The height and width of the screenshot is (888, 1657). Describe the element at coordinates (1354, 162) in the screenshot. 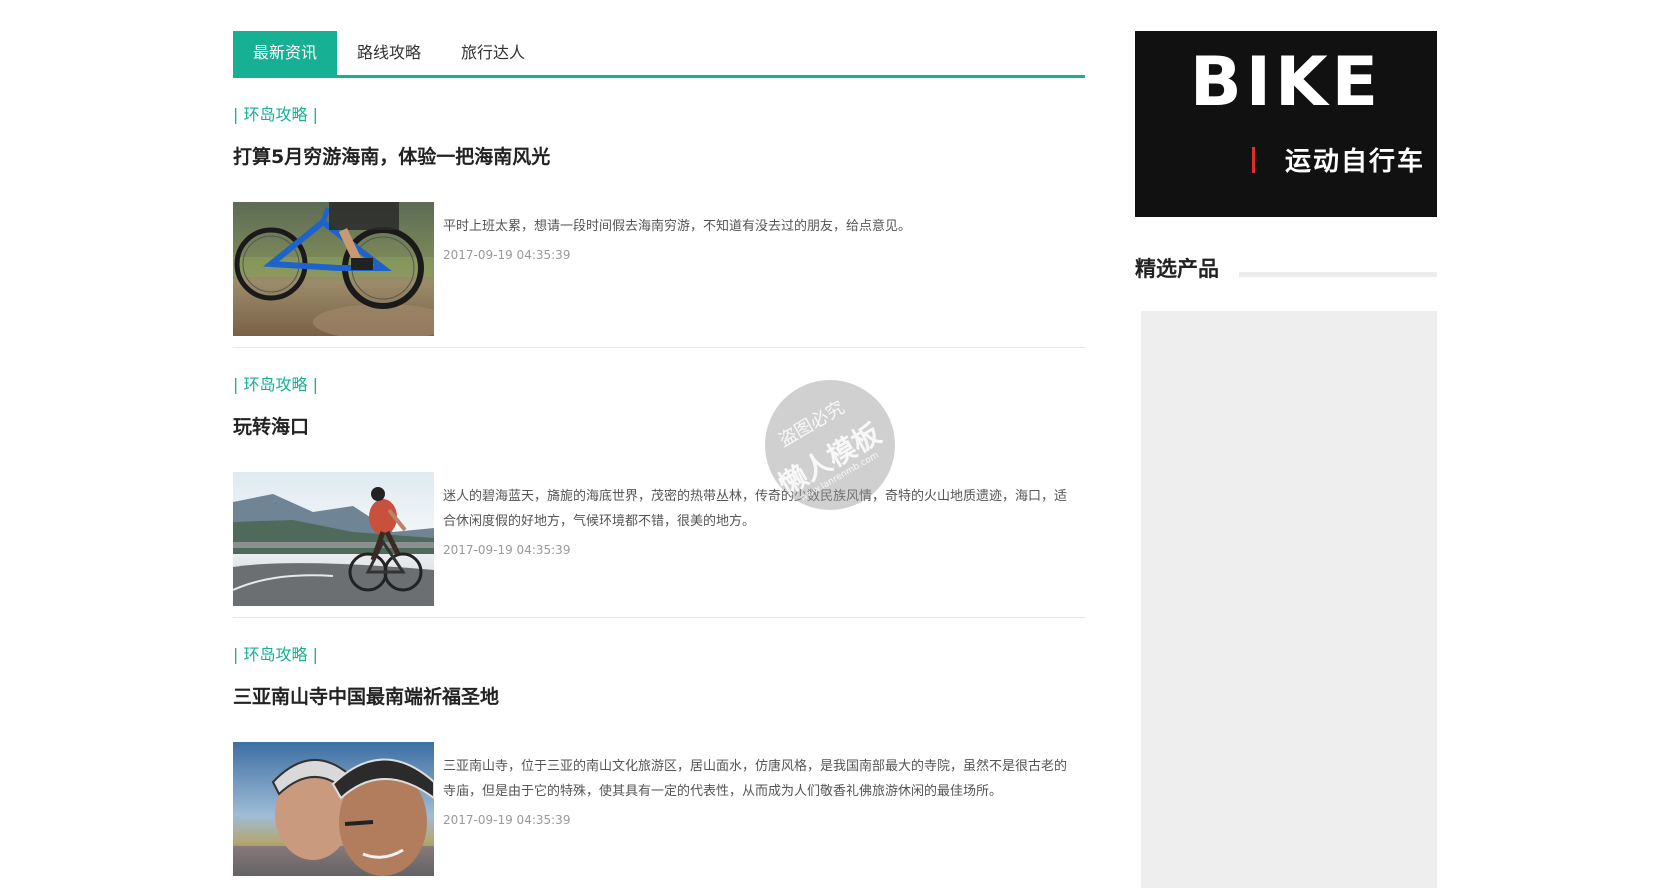

I see `banner-subtitle: 运动自行车` at that location.